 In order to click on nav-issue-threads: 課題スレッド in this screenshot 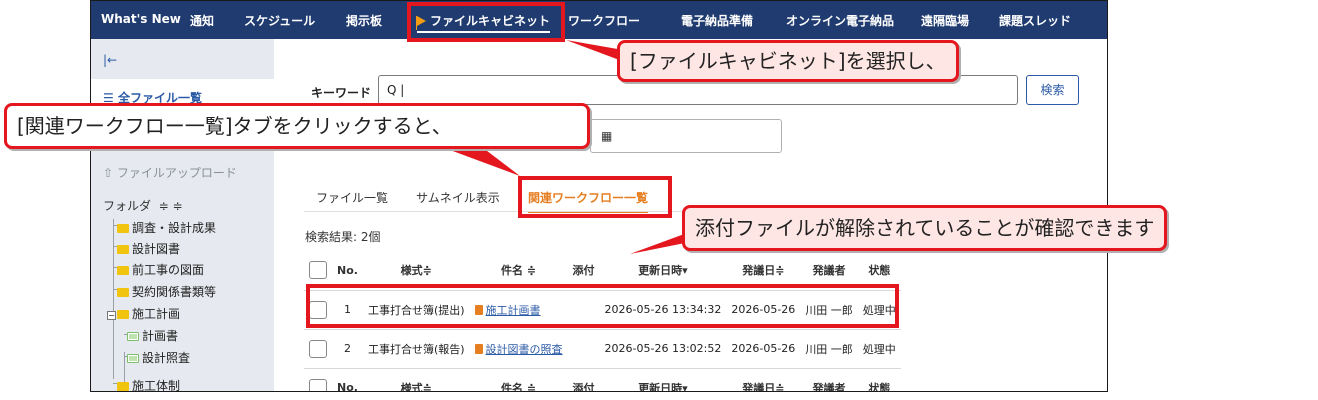, I will do `click(1035, 20)`.